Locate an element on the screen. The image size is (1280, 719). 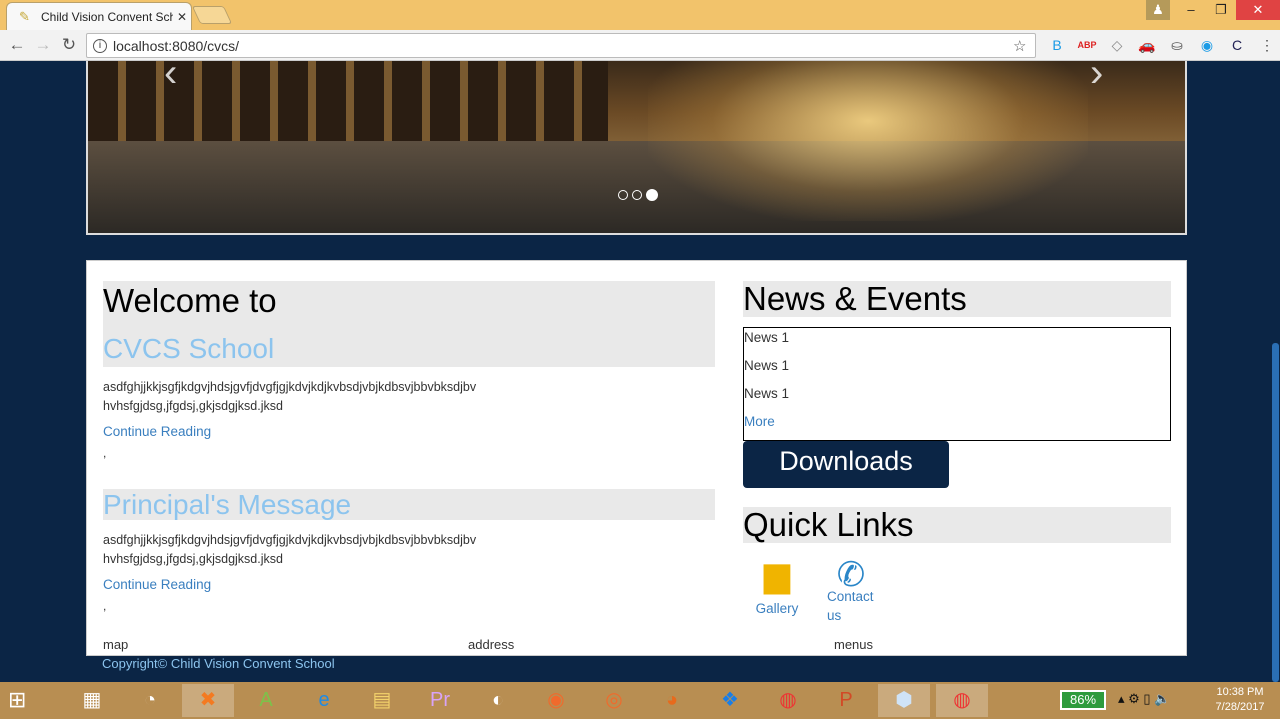
extension-b-icon: B is located at coordinates (1057, 45).